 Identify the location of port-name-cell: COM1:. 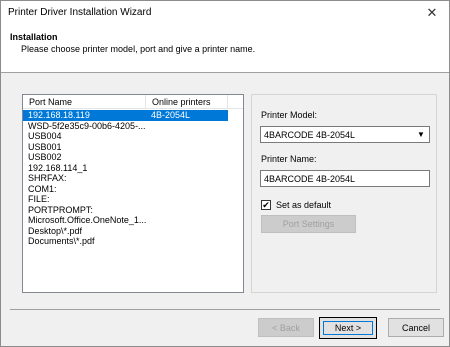
(42, 188).